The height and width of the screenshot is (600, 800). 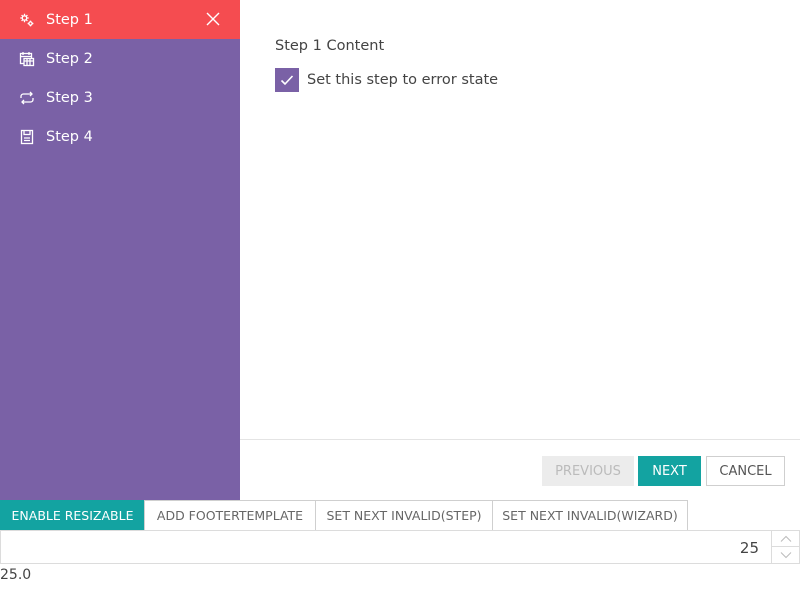 I want to click on sidebar-step-2: Step 2, so click(x=120, y=58).